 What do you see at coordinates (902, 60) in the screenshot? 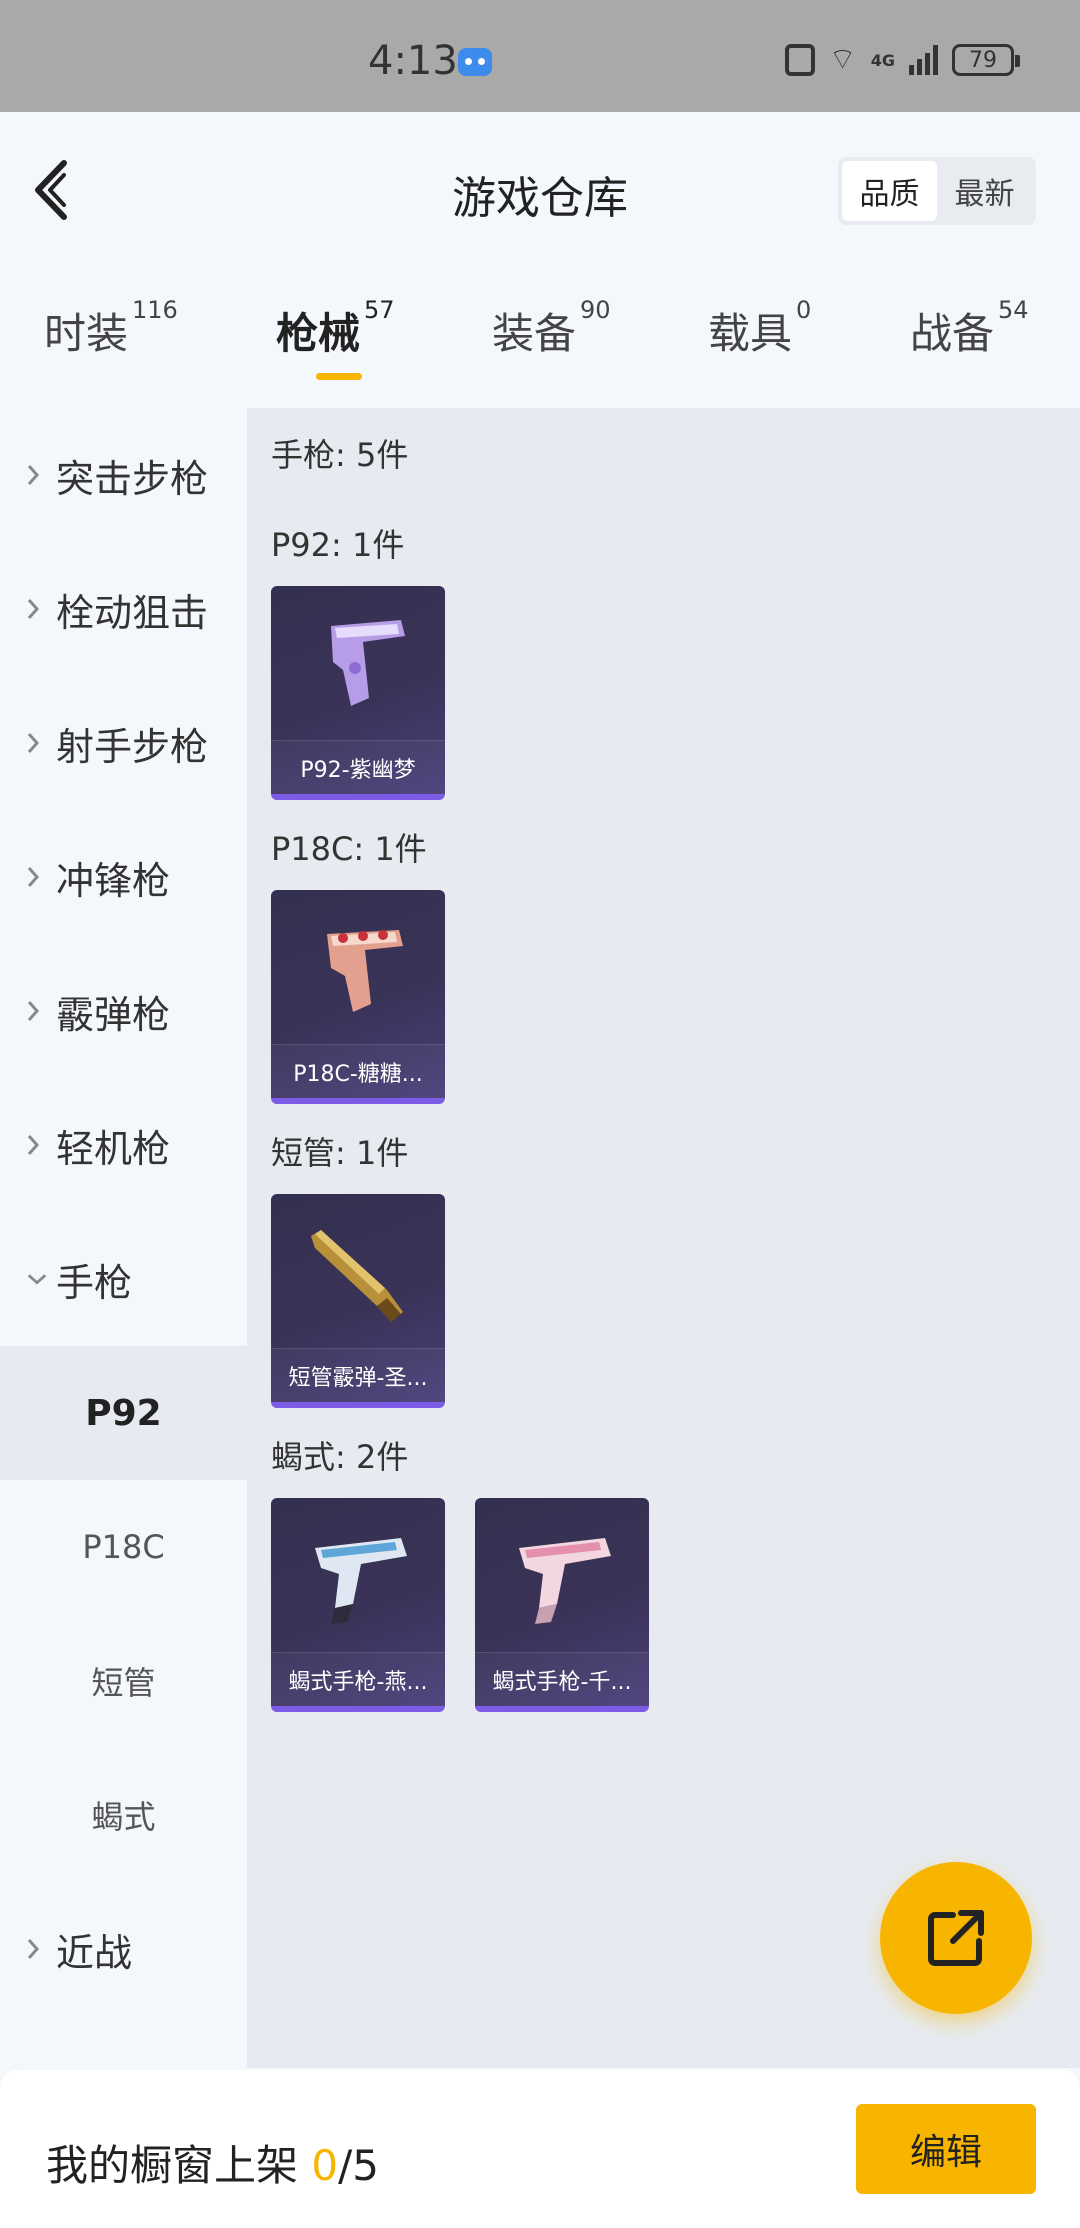
I see `status-icons: ⌔ 4G 79` at bounding box center [902, 60].